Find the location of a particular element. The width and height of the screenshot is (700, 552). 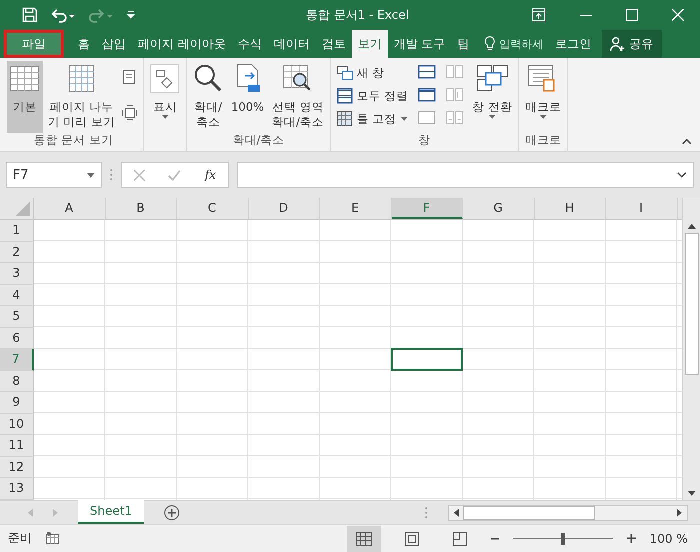

maximize-icon is located at coordinates (632, 15).